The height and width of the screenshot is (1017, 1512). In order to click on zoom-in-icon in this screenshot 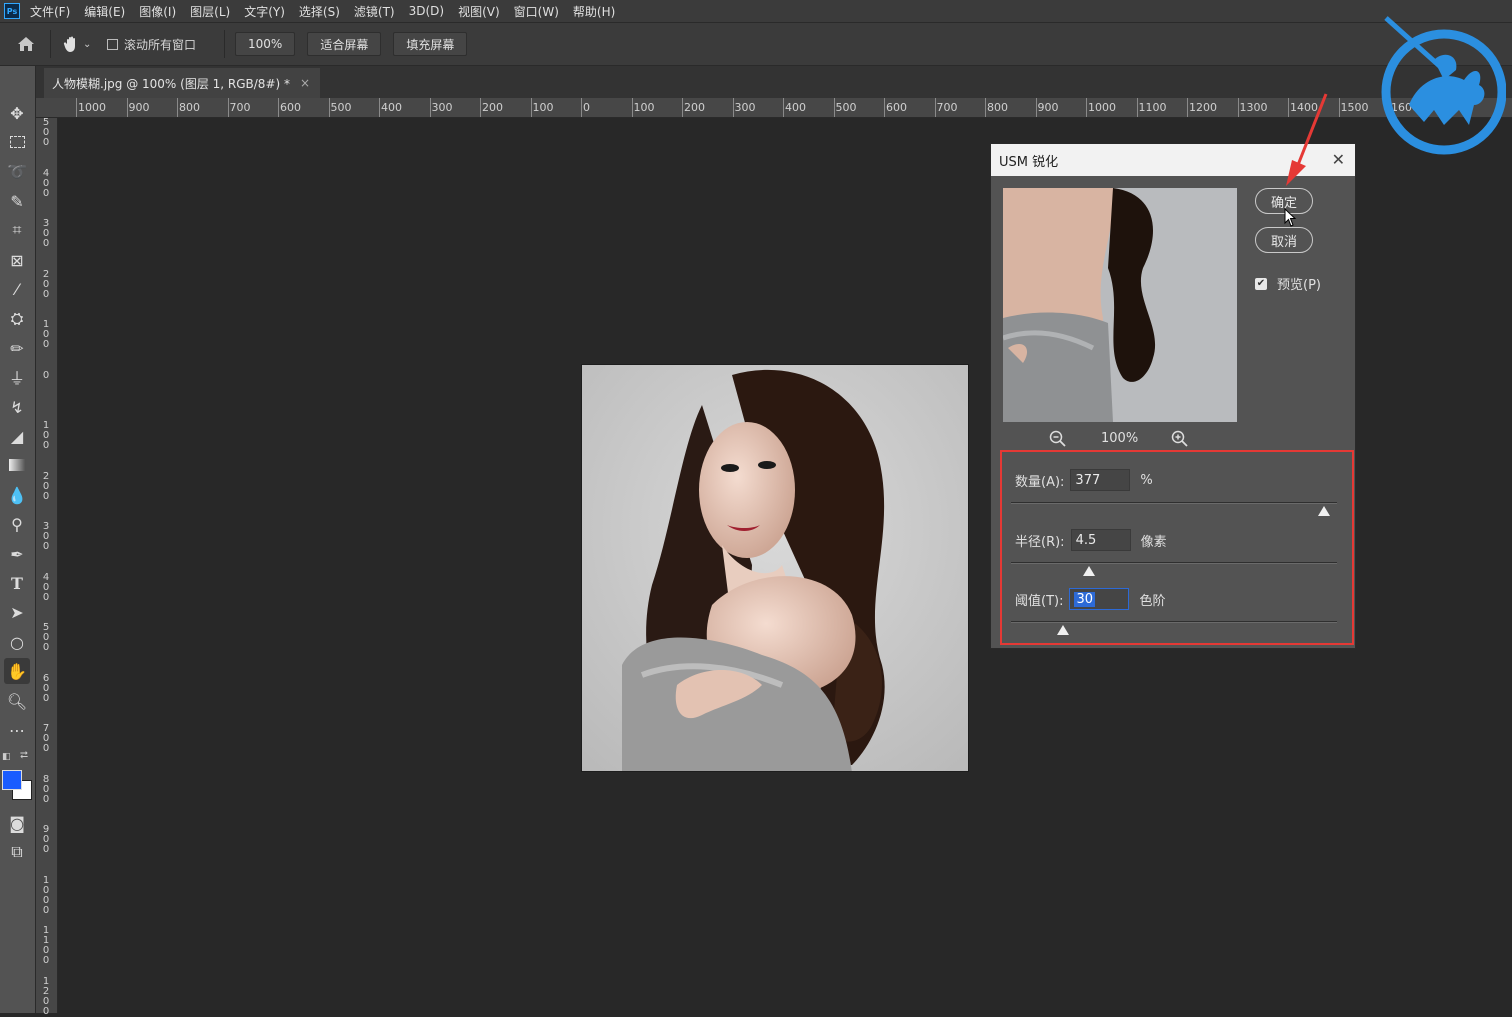, I will do `click(1180, 441)`.